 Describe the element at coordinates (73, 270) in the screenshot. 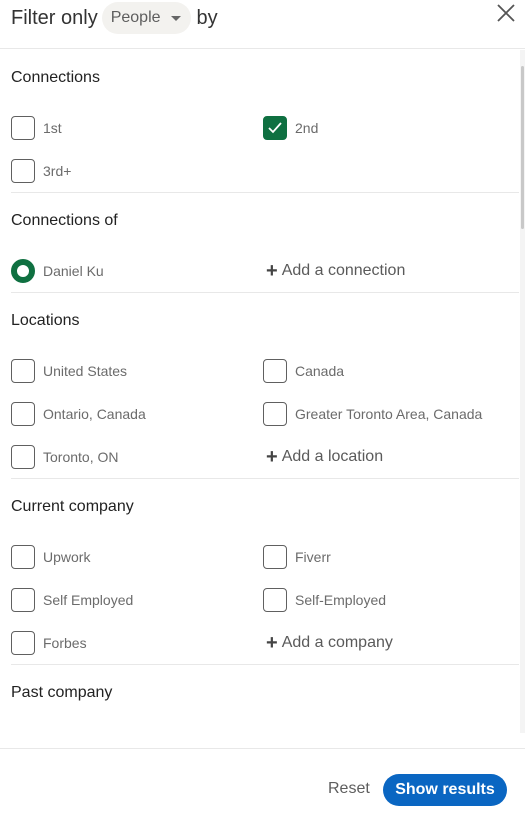

I see `option-label: Daniel Ku` at that location.